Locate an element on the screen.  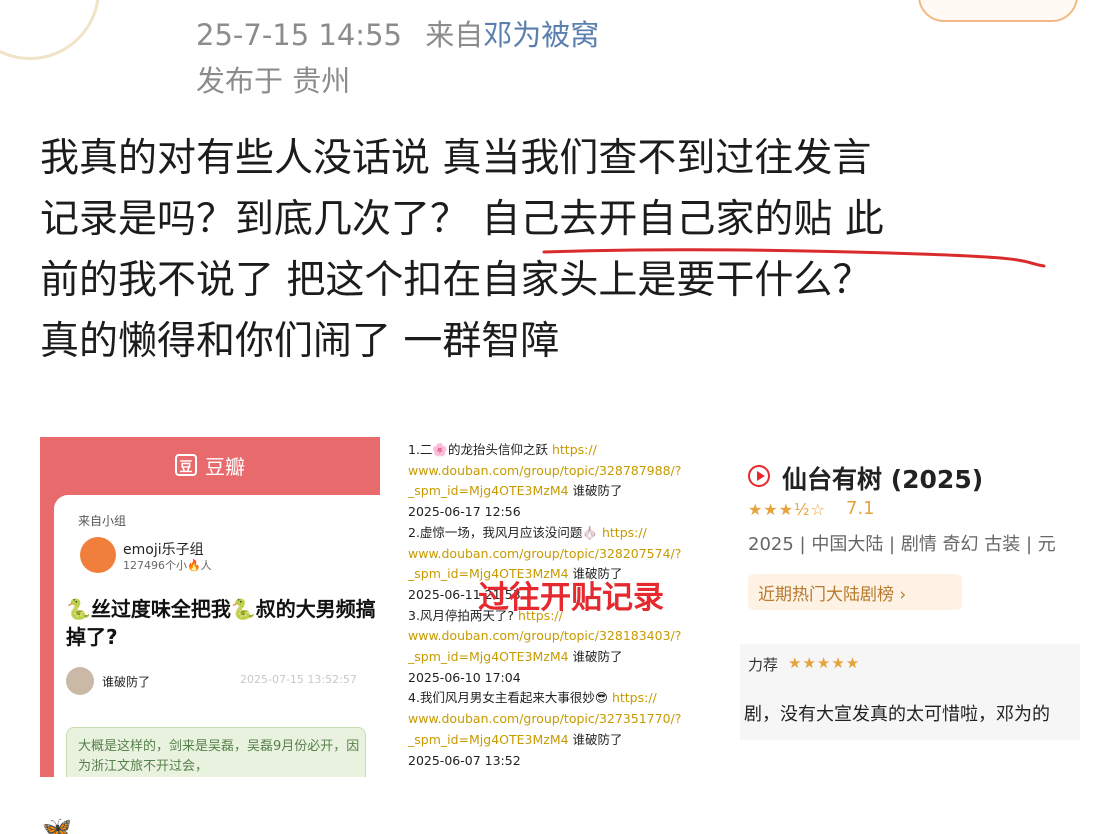
link-line: www.douban.com/group/topic/328183403/? is located at coordinates (545, 636).